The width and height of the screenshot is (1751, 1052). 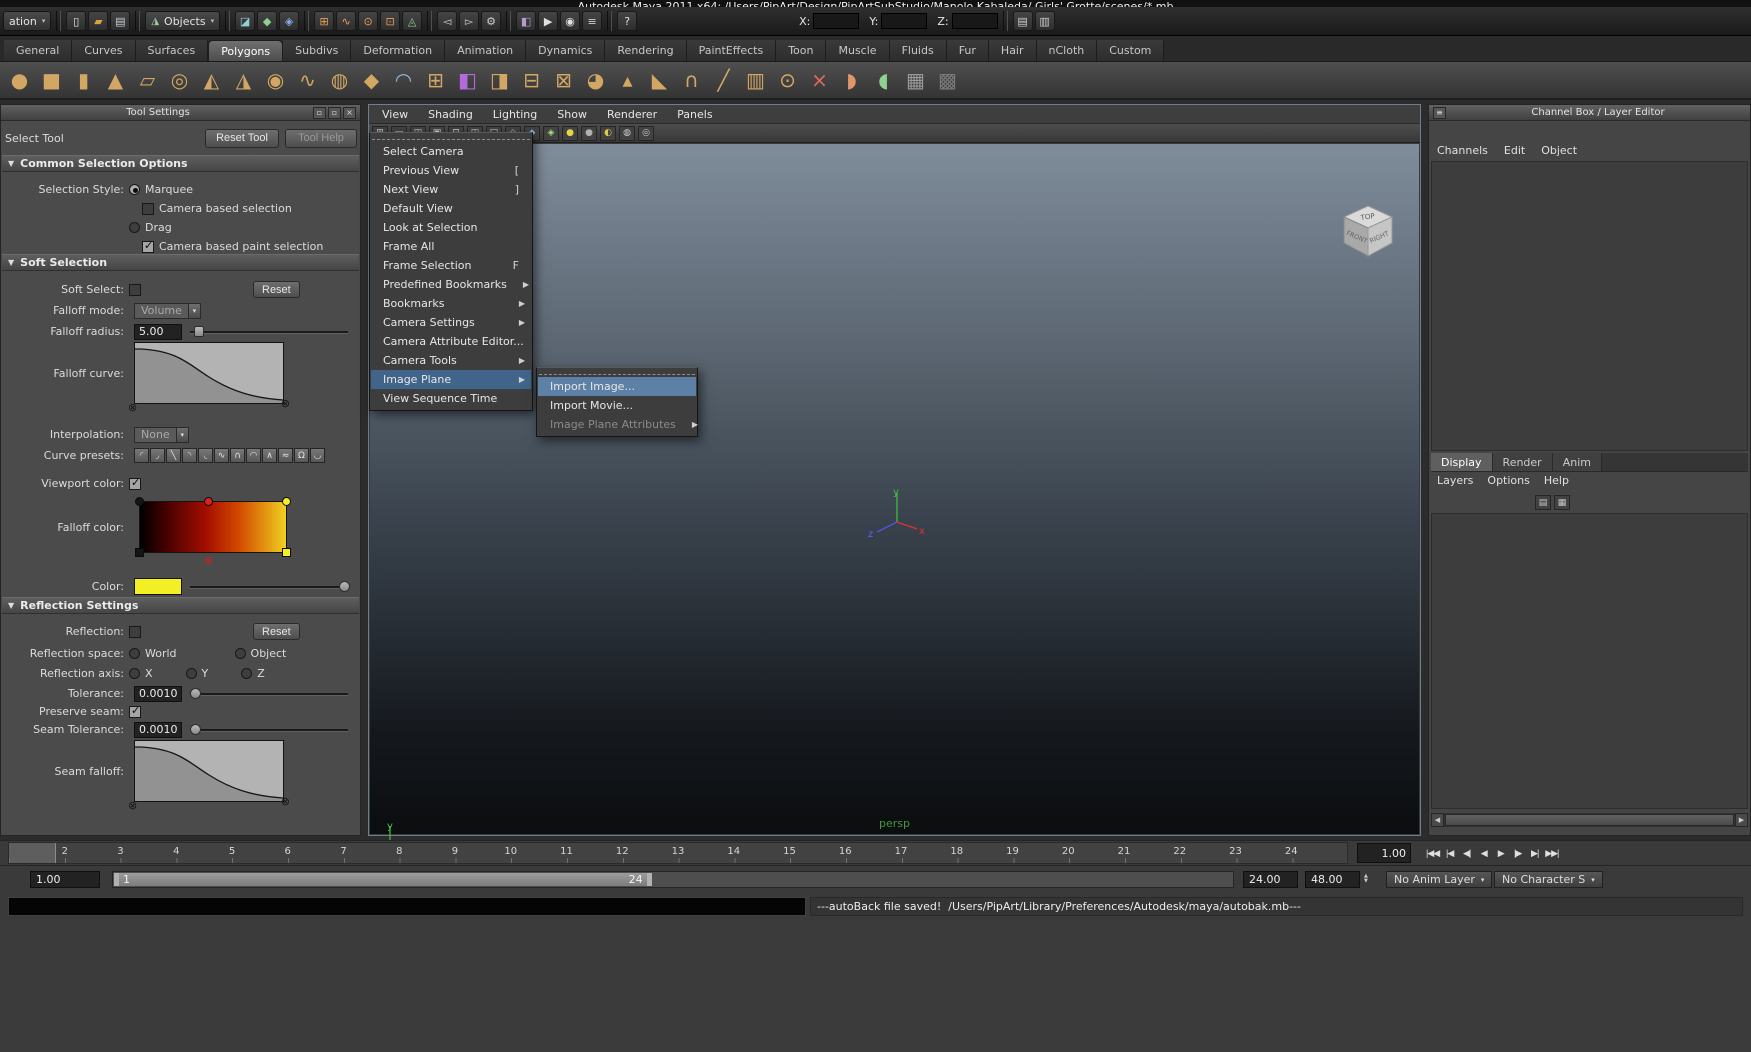 I want to click on reflection-settings-header: ▼ Reflection Settings, so click(x=180, y=605).